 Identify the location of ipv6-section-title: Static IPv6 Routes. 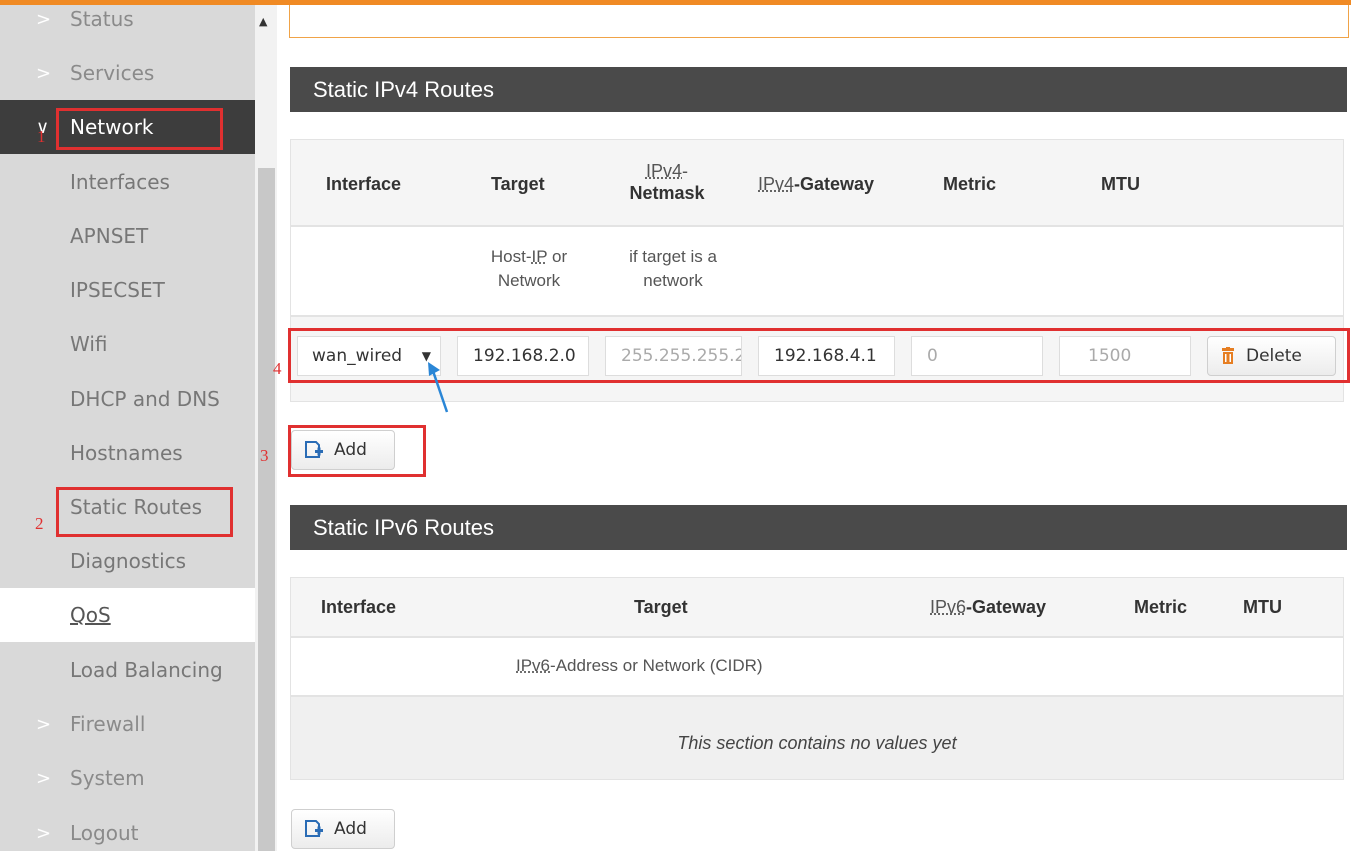
(818, 527).